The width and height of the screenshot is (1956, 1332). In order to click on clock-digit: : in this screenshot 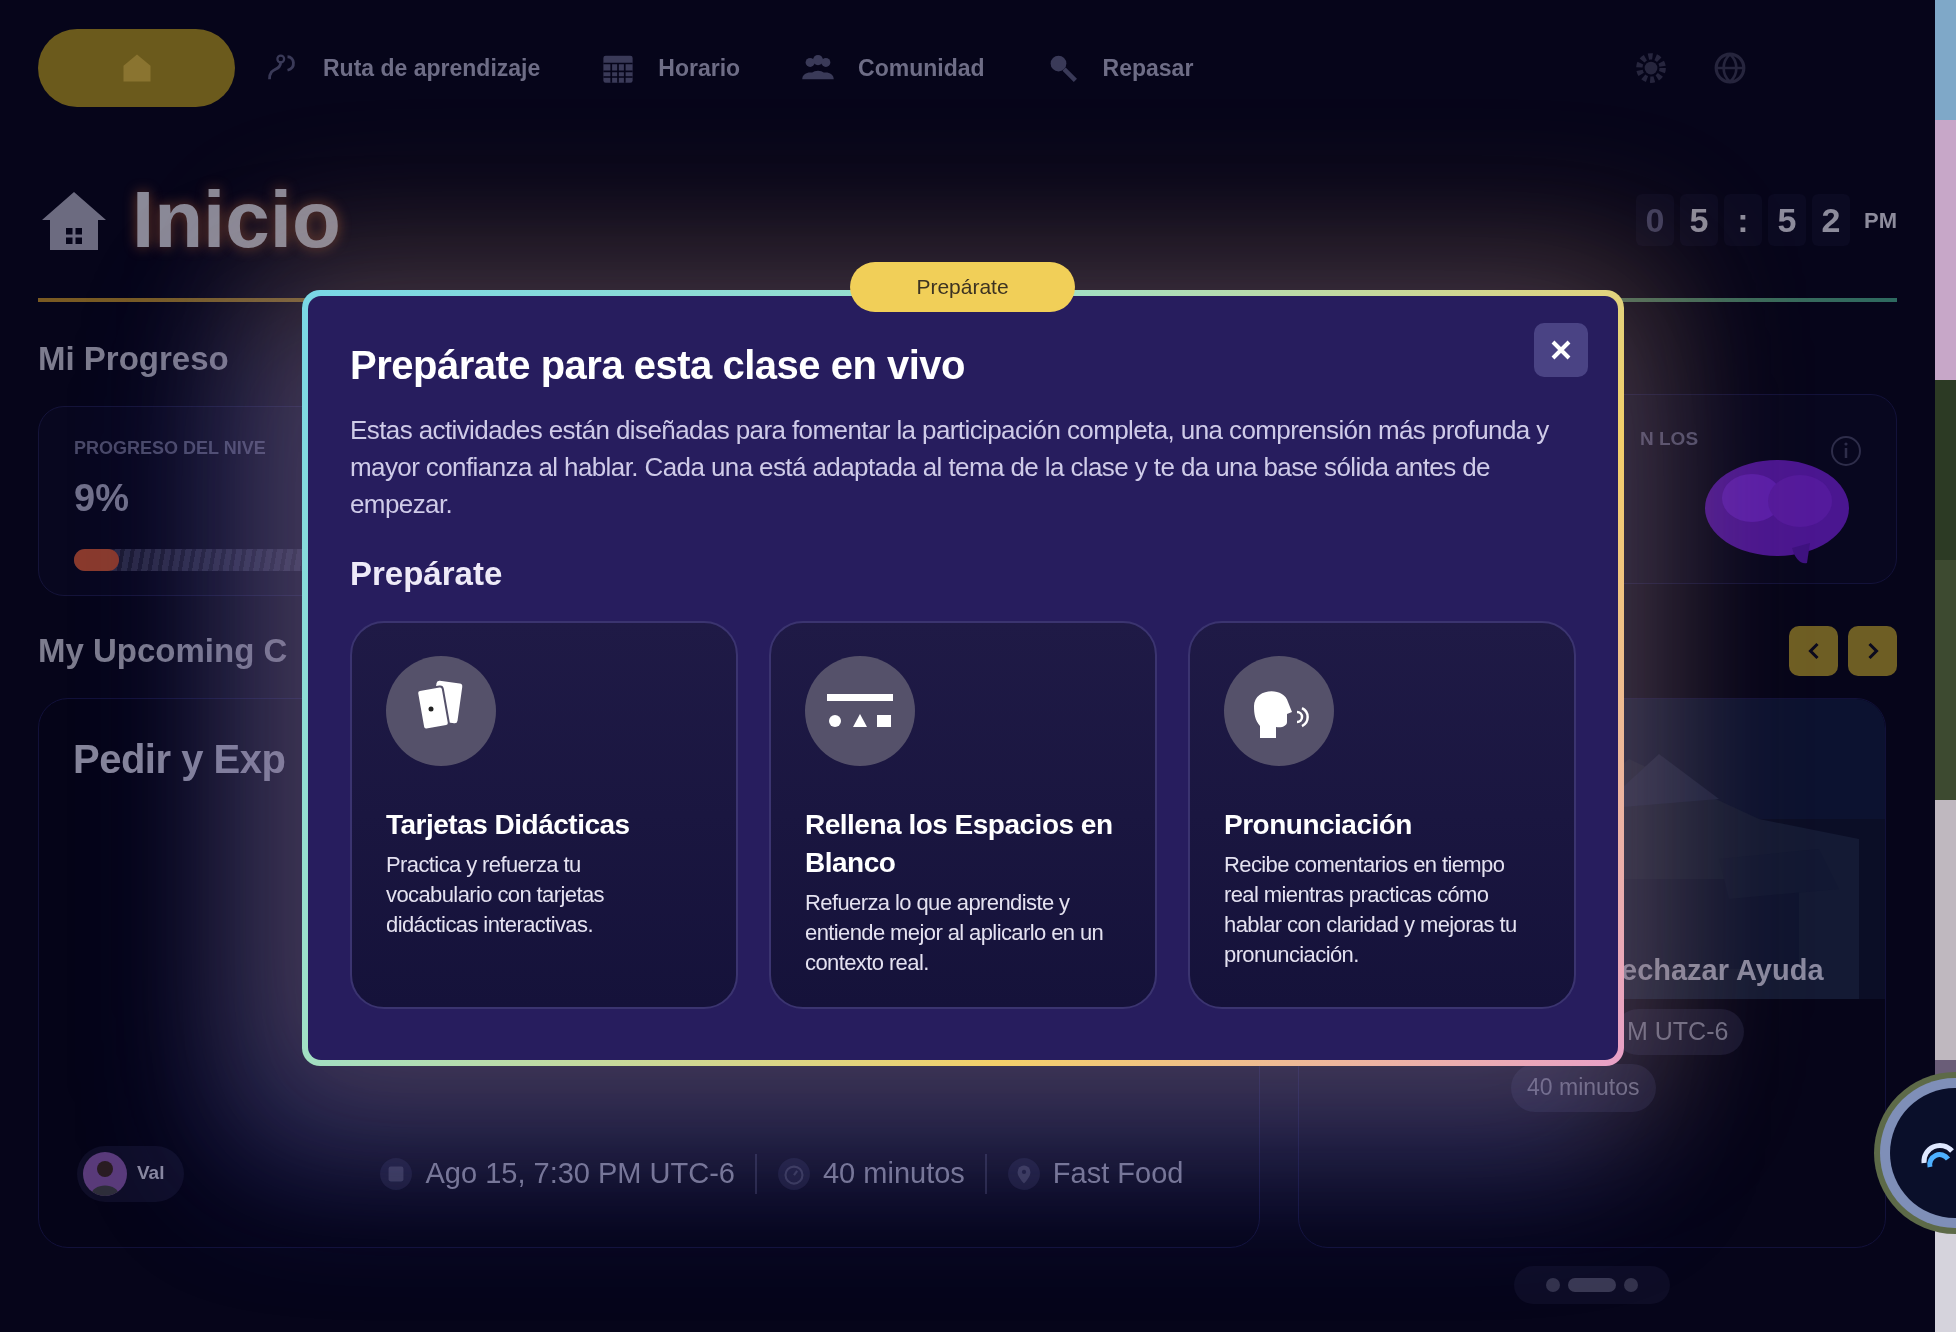, I will do `click(1743, 220)`.